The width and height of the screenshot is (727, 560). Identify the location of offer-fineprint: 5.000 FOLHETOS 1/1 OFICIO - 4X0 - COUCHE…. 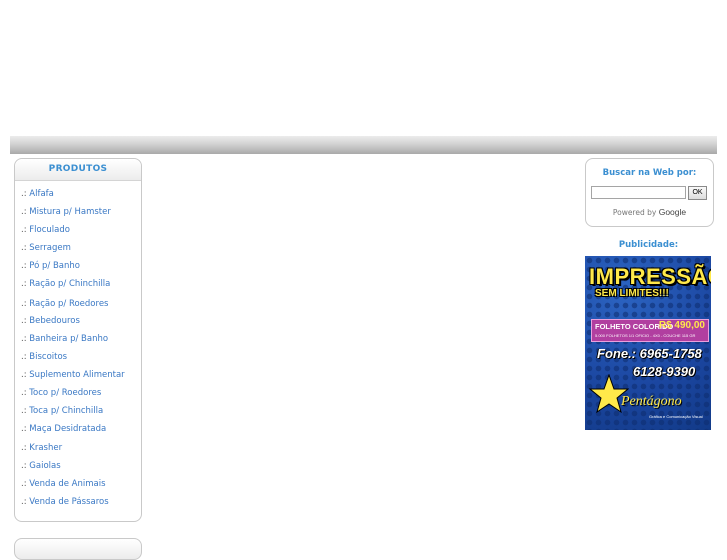
(645, 335).